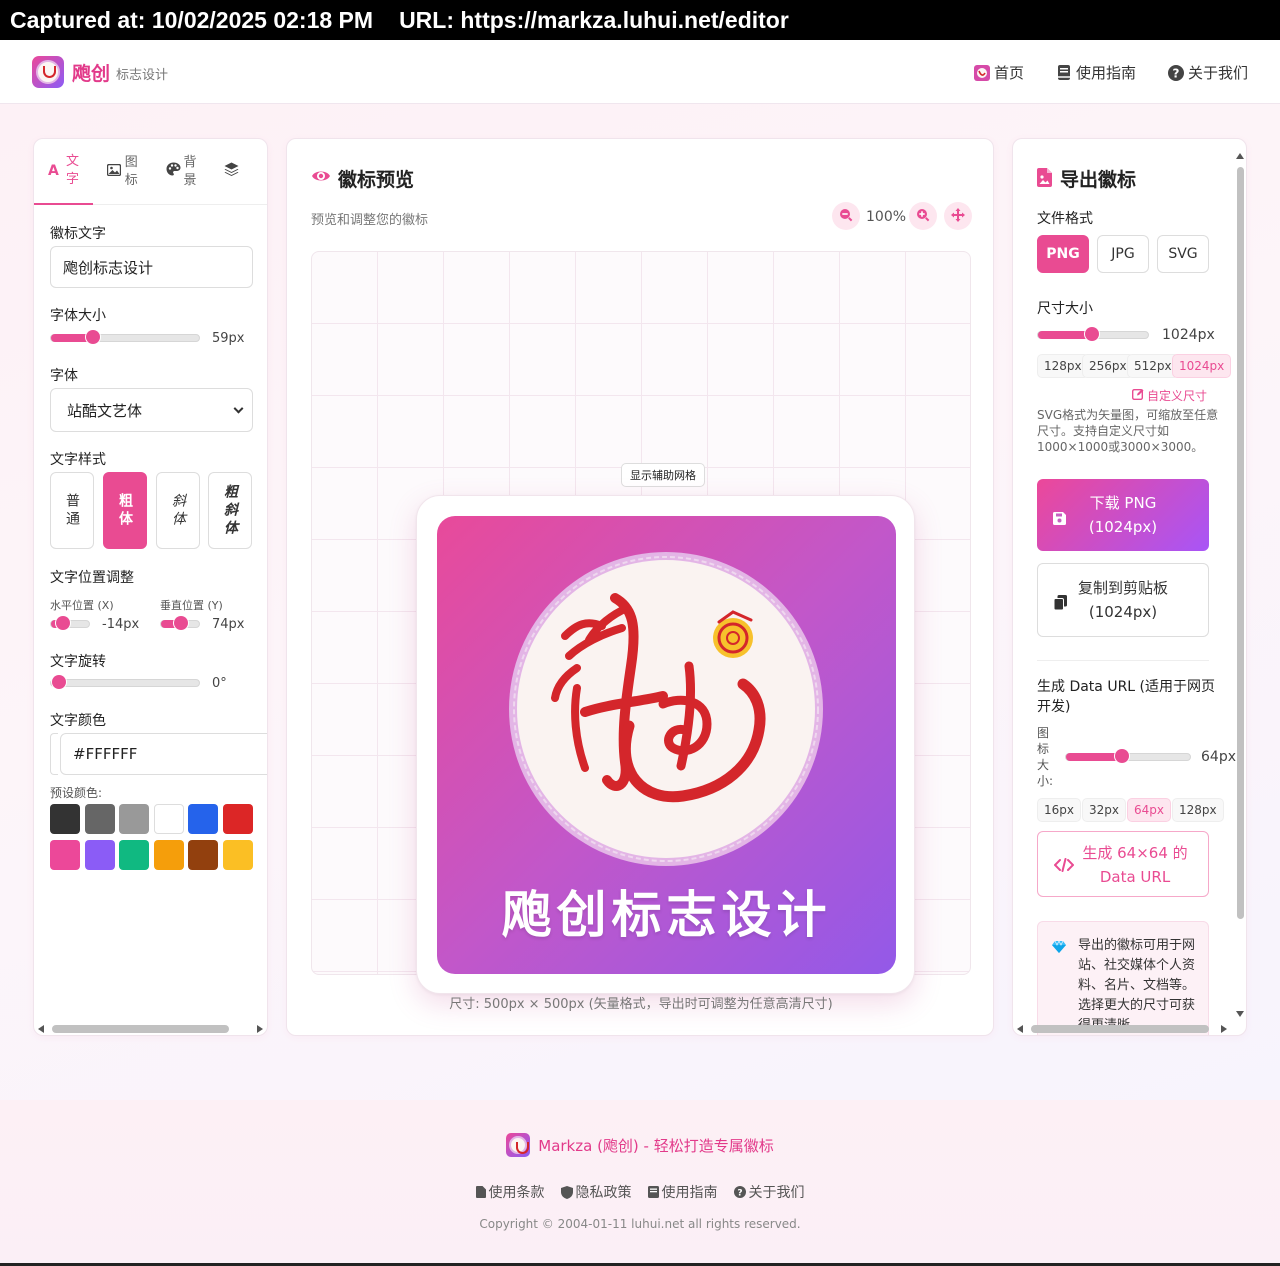  Describe the element at coordinates (1059, 810) in the screenshot. I see `icon-preset-16: 16px` at that location.